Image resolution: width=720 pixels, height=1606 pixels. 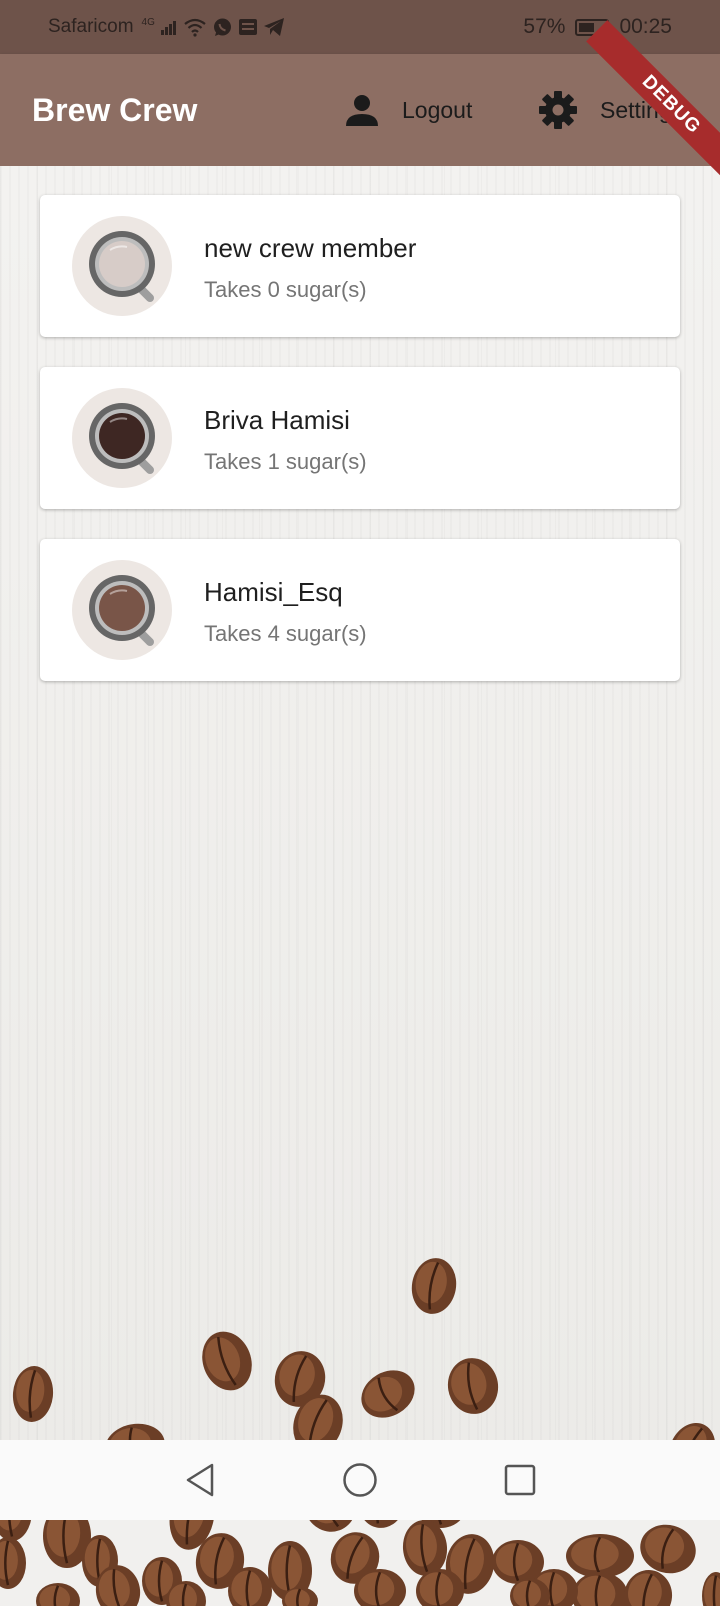 I want to click on signal-icon, so click(x=168, y=28).